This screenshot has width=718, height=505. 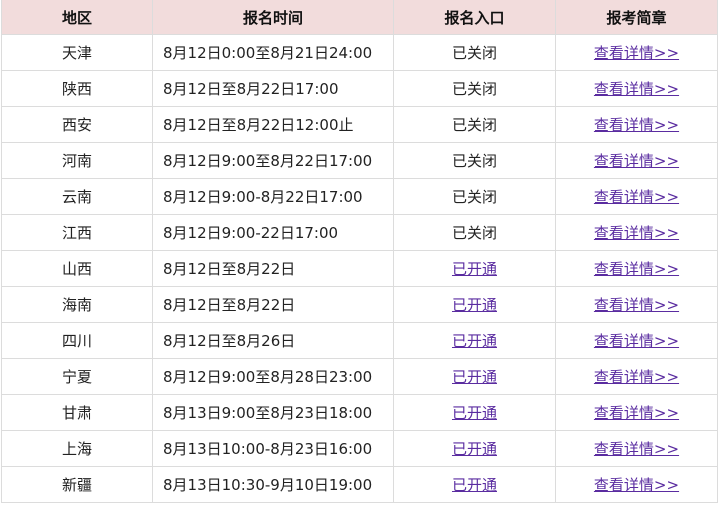 What do you see at coordinates (273, 160) in the screenshot?
I see `time-cell: 8月12日9:00至8月22日17:00` at bounding box center [273, 160].